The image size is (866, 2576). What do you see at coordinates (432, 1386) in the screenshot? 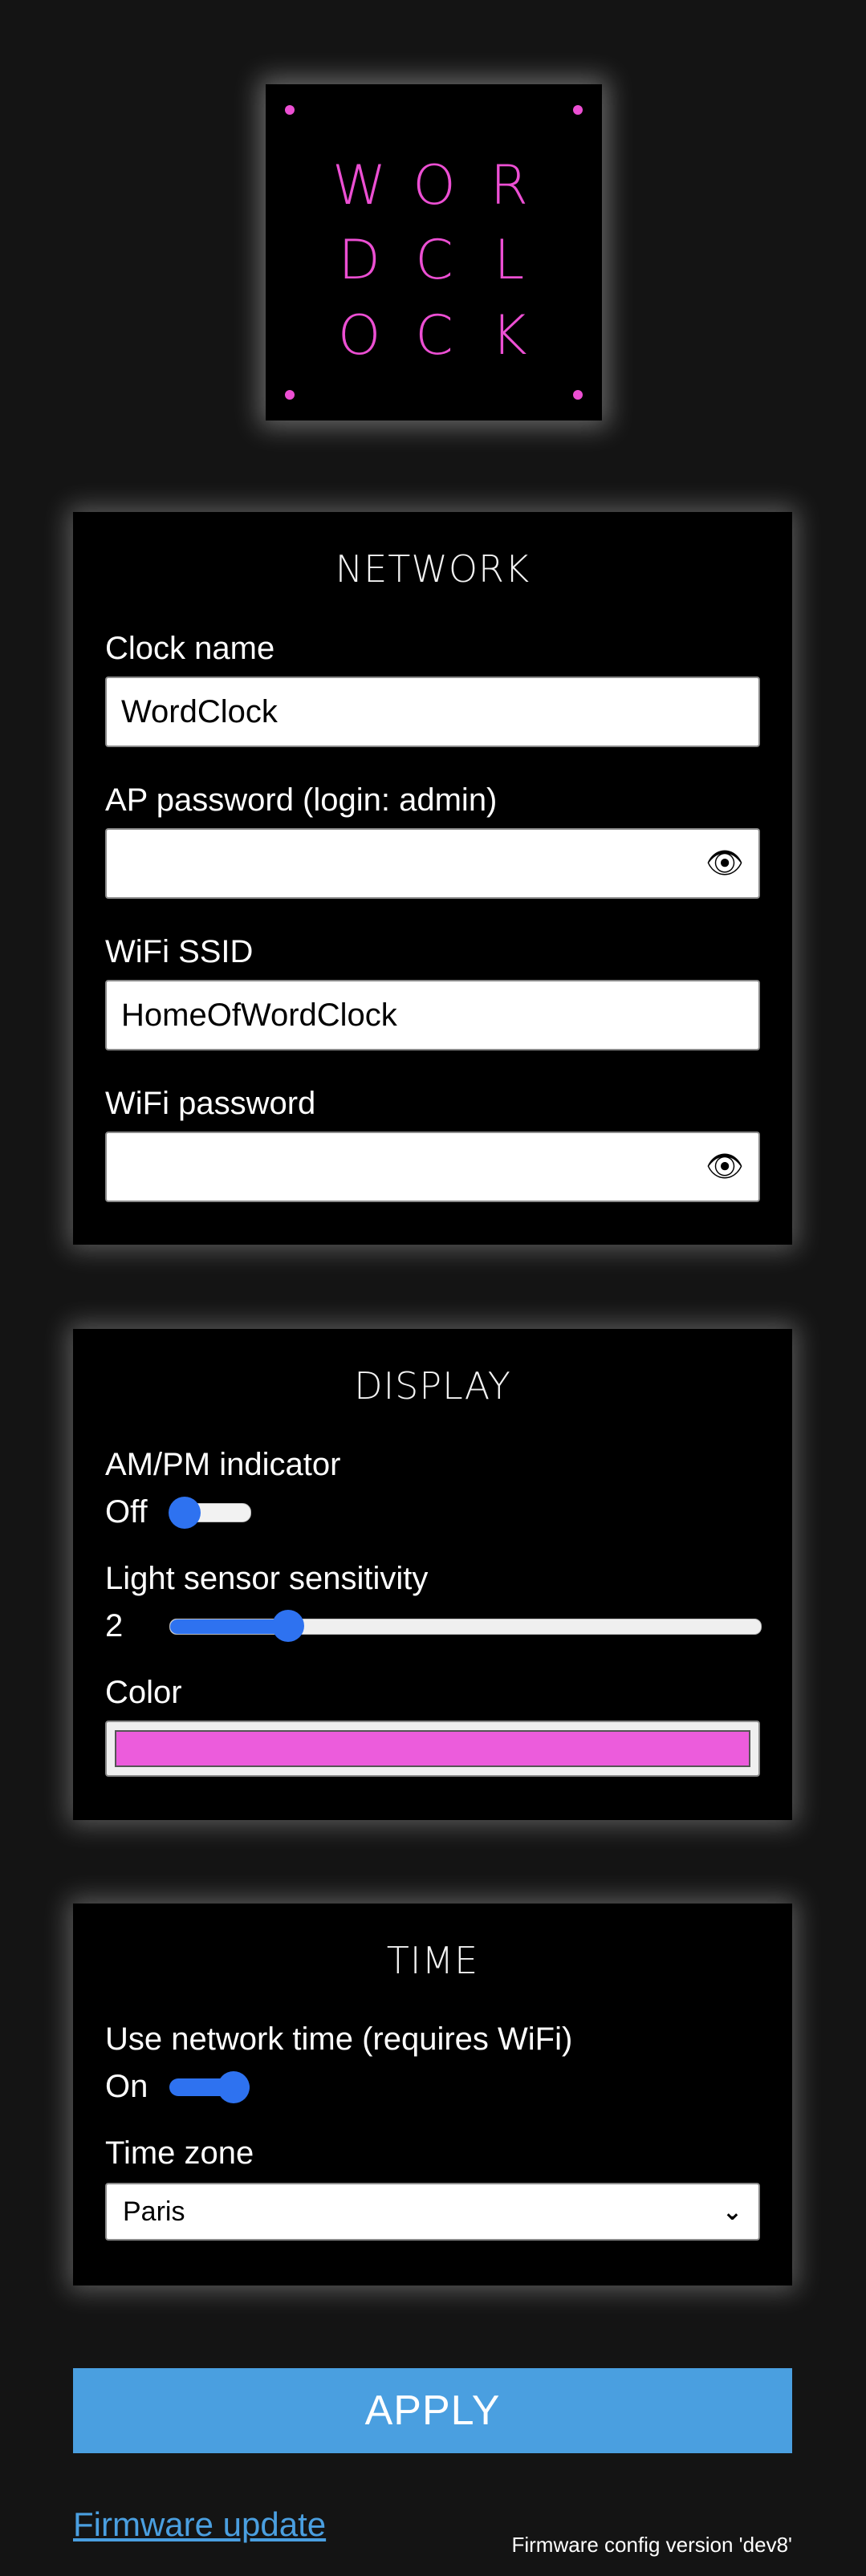
I see `display-title: DISPLAY` at bounding box center [432, 1386].